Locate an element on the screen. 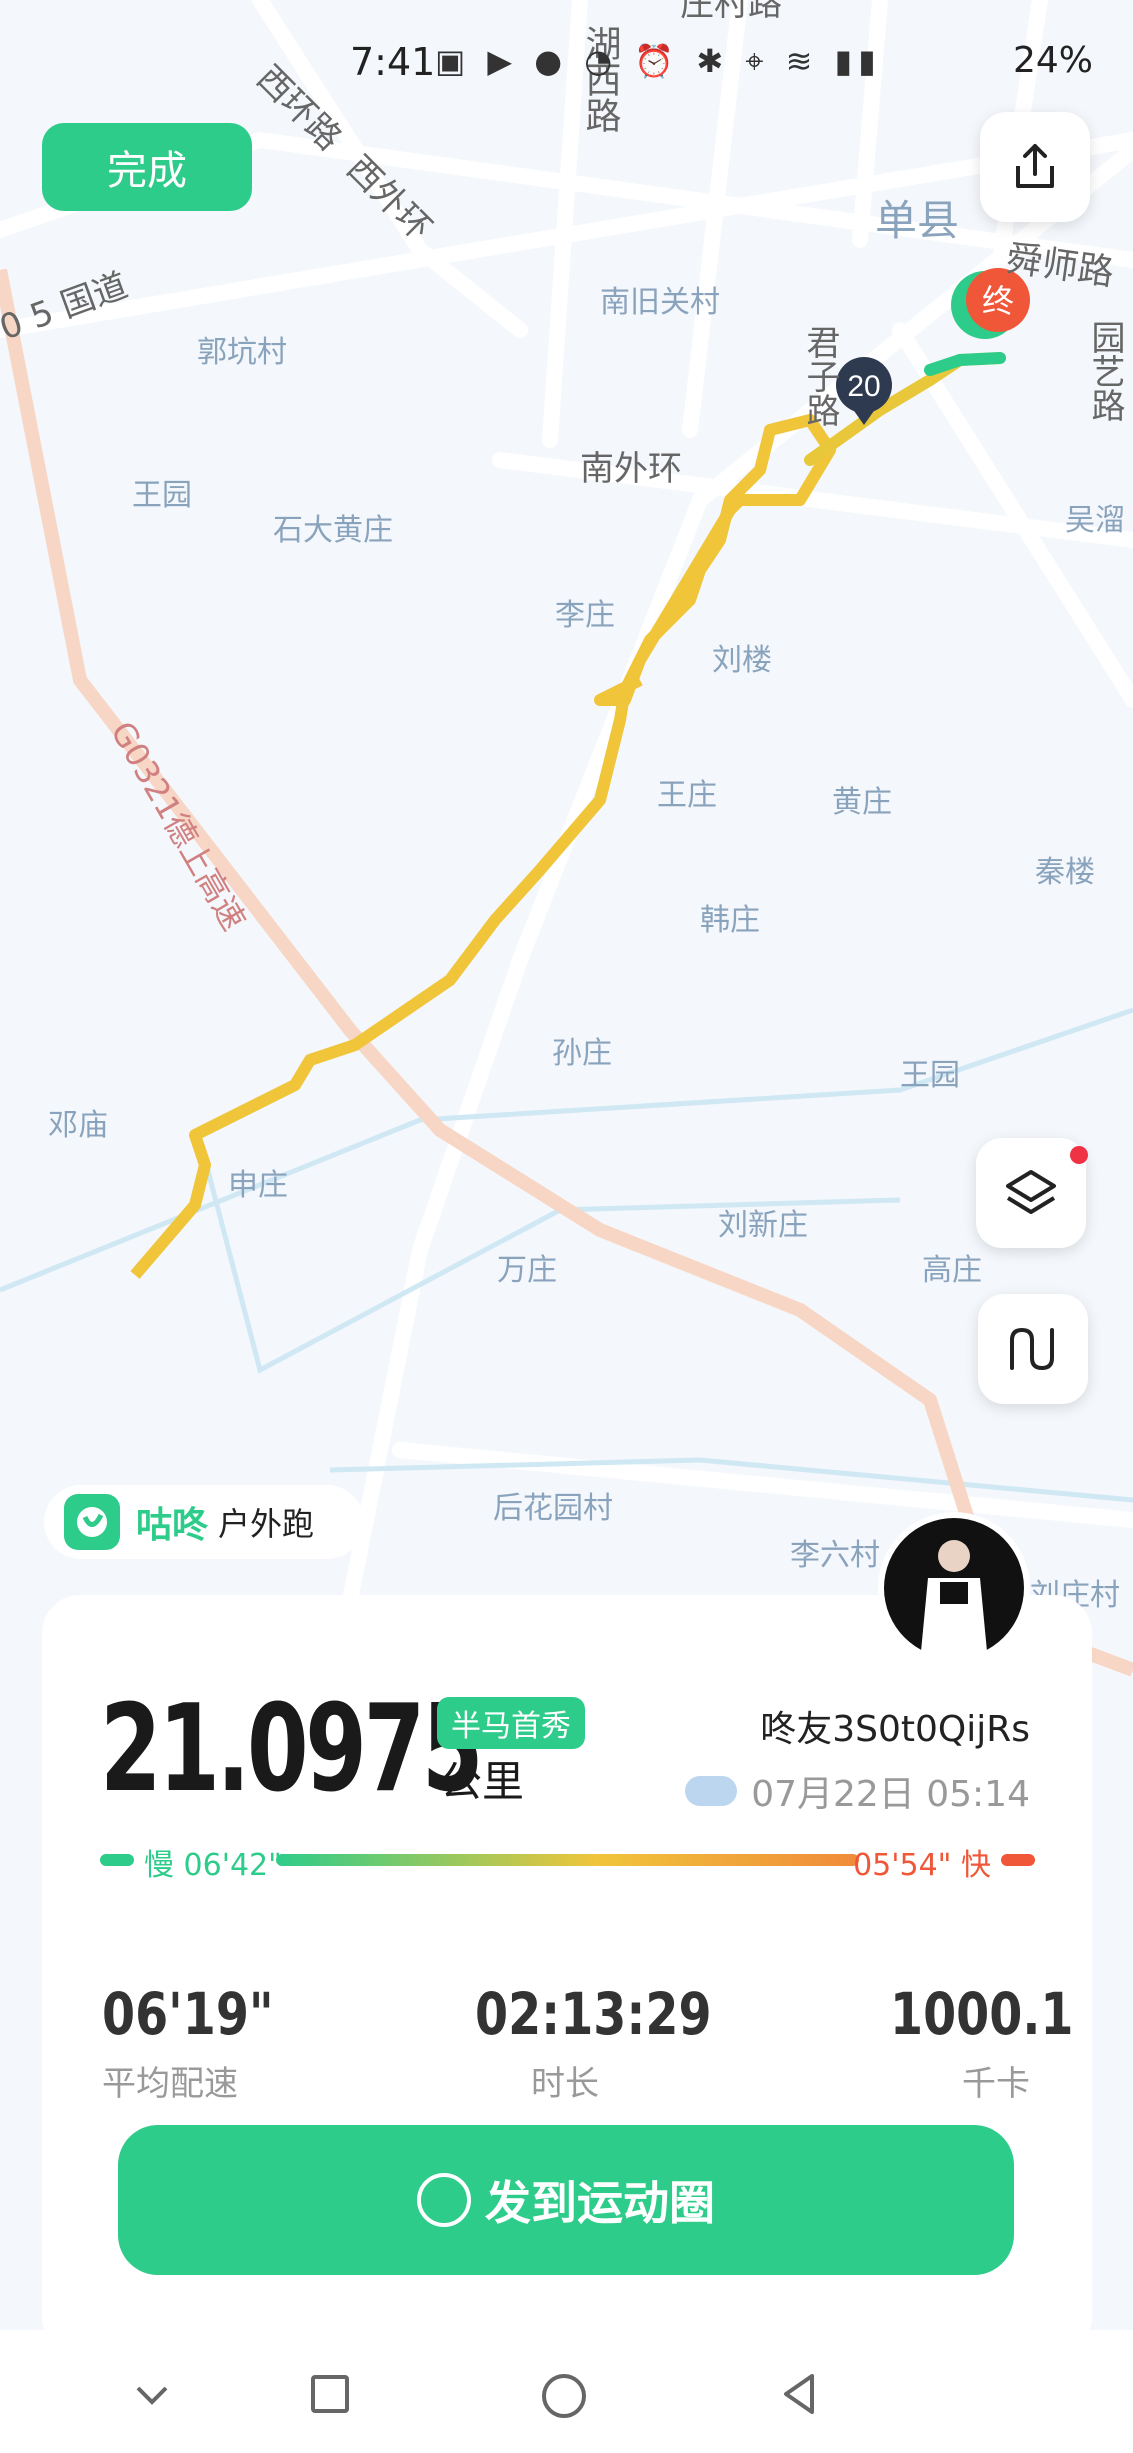 The height and width of the screenshot is (2453, 1133). avatar is located at coordinates (954, 1588).